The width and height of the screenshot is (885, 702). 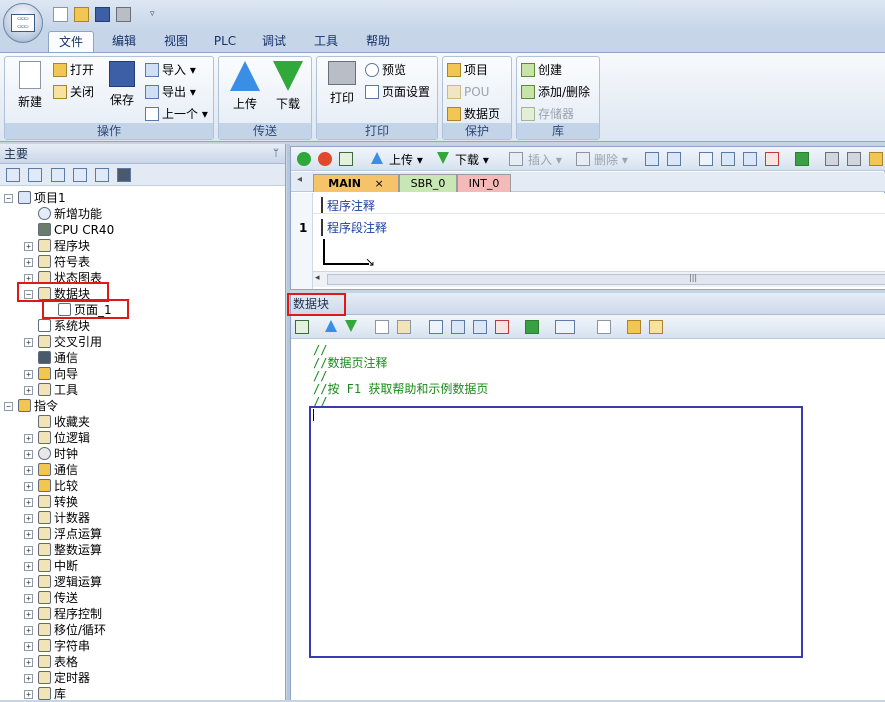 I want to click on document-icon, so click(x=58, y=175).